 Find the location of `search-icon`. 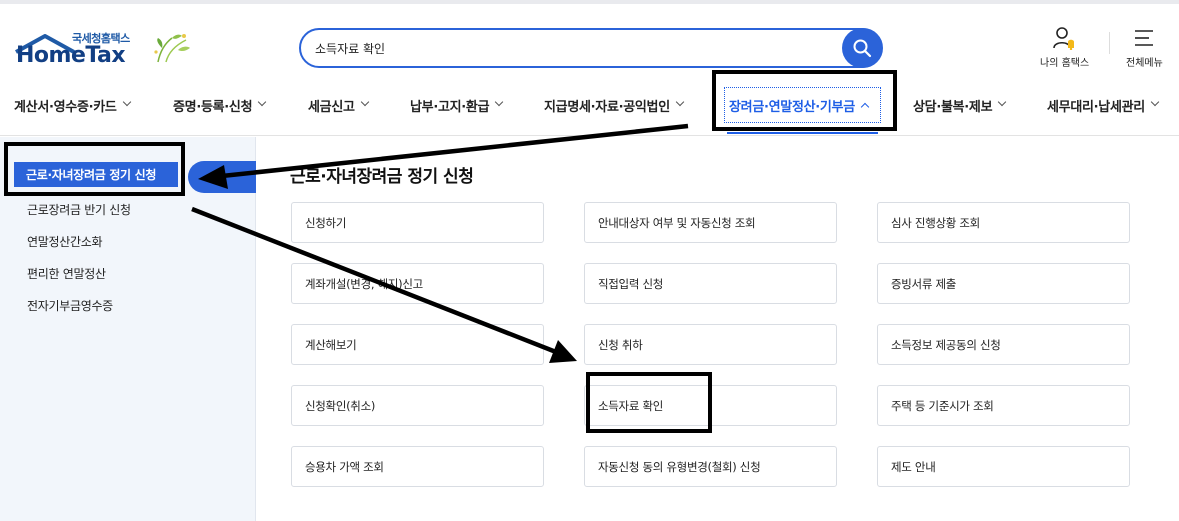

search-icon is located at coordinates (862, 48).